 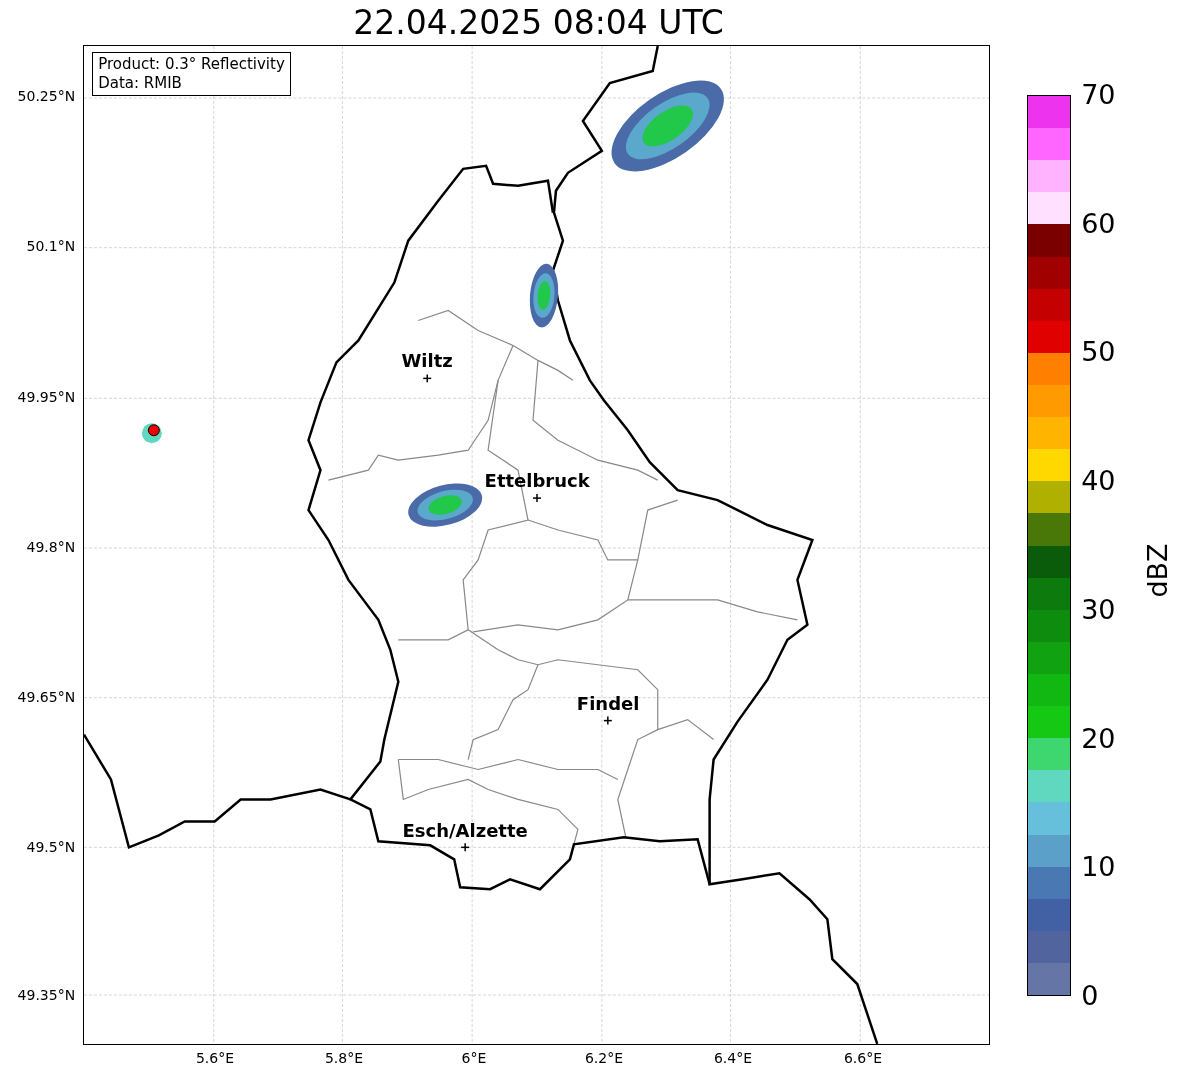 What do you see at coordinates (474, 1058) in the screenshot?
I see `longitude-label: 6°E` at bounding box center [474, 1058].